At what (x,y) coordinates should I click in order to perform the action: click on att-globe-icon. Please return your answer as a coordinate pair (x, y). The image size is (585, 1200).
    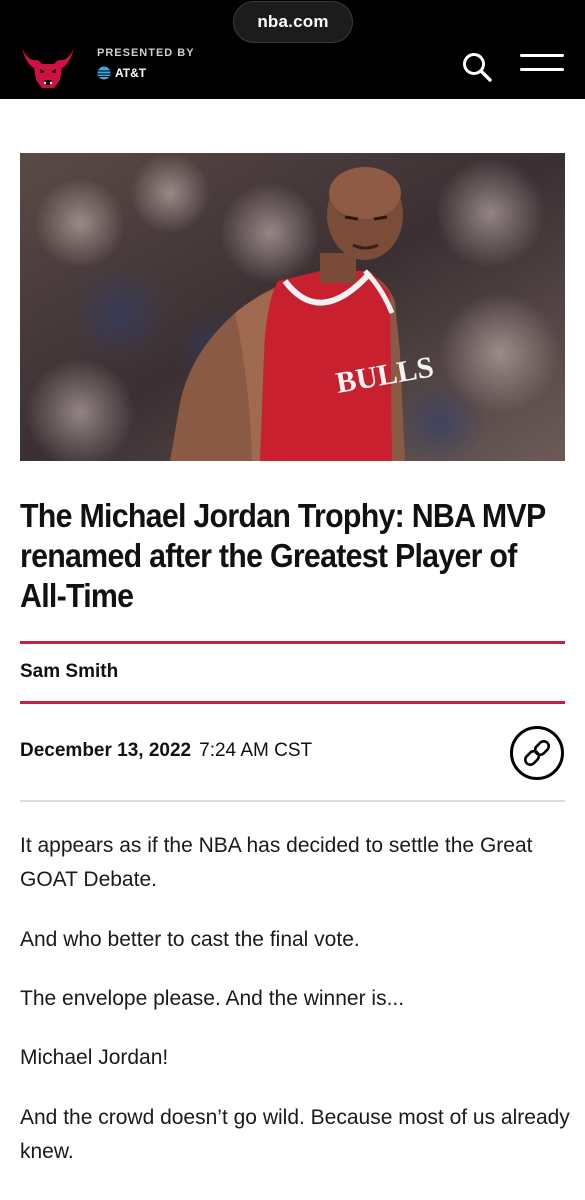
    Looking at the image, I should click on (104, 73).